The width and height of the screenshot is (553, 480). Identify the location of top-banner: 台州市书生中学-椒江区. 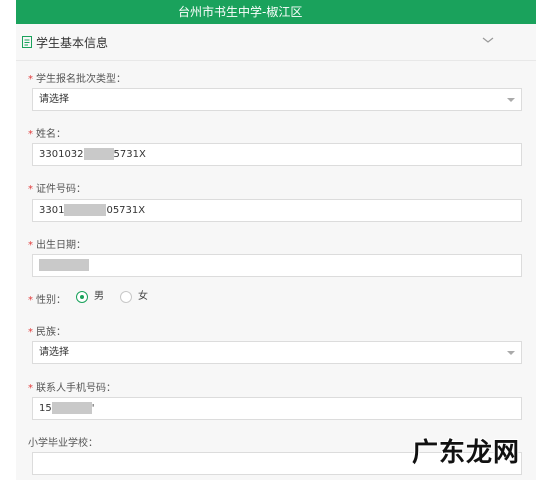
(276, 12).